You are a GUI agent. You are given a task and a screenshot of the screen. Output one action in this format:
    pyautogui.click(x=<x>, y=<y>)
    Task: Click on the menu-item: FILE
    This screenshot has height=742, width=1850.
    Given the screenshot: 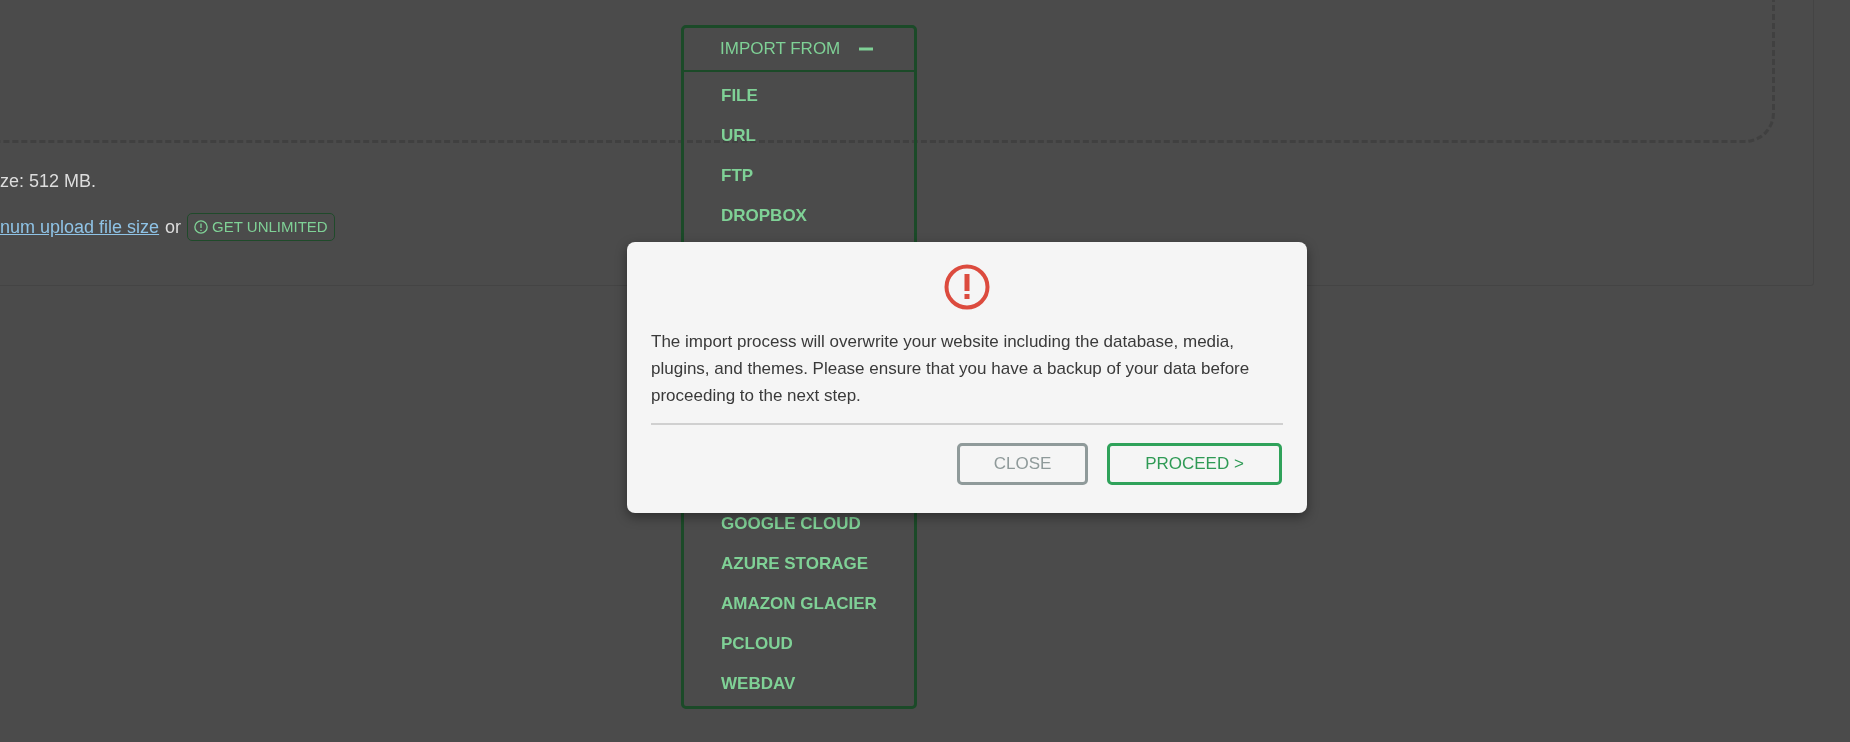 What is the action you would take?
    pyautogui.click(x=817, y=96)
    